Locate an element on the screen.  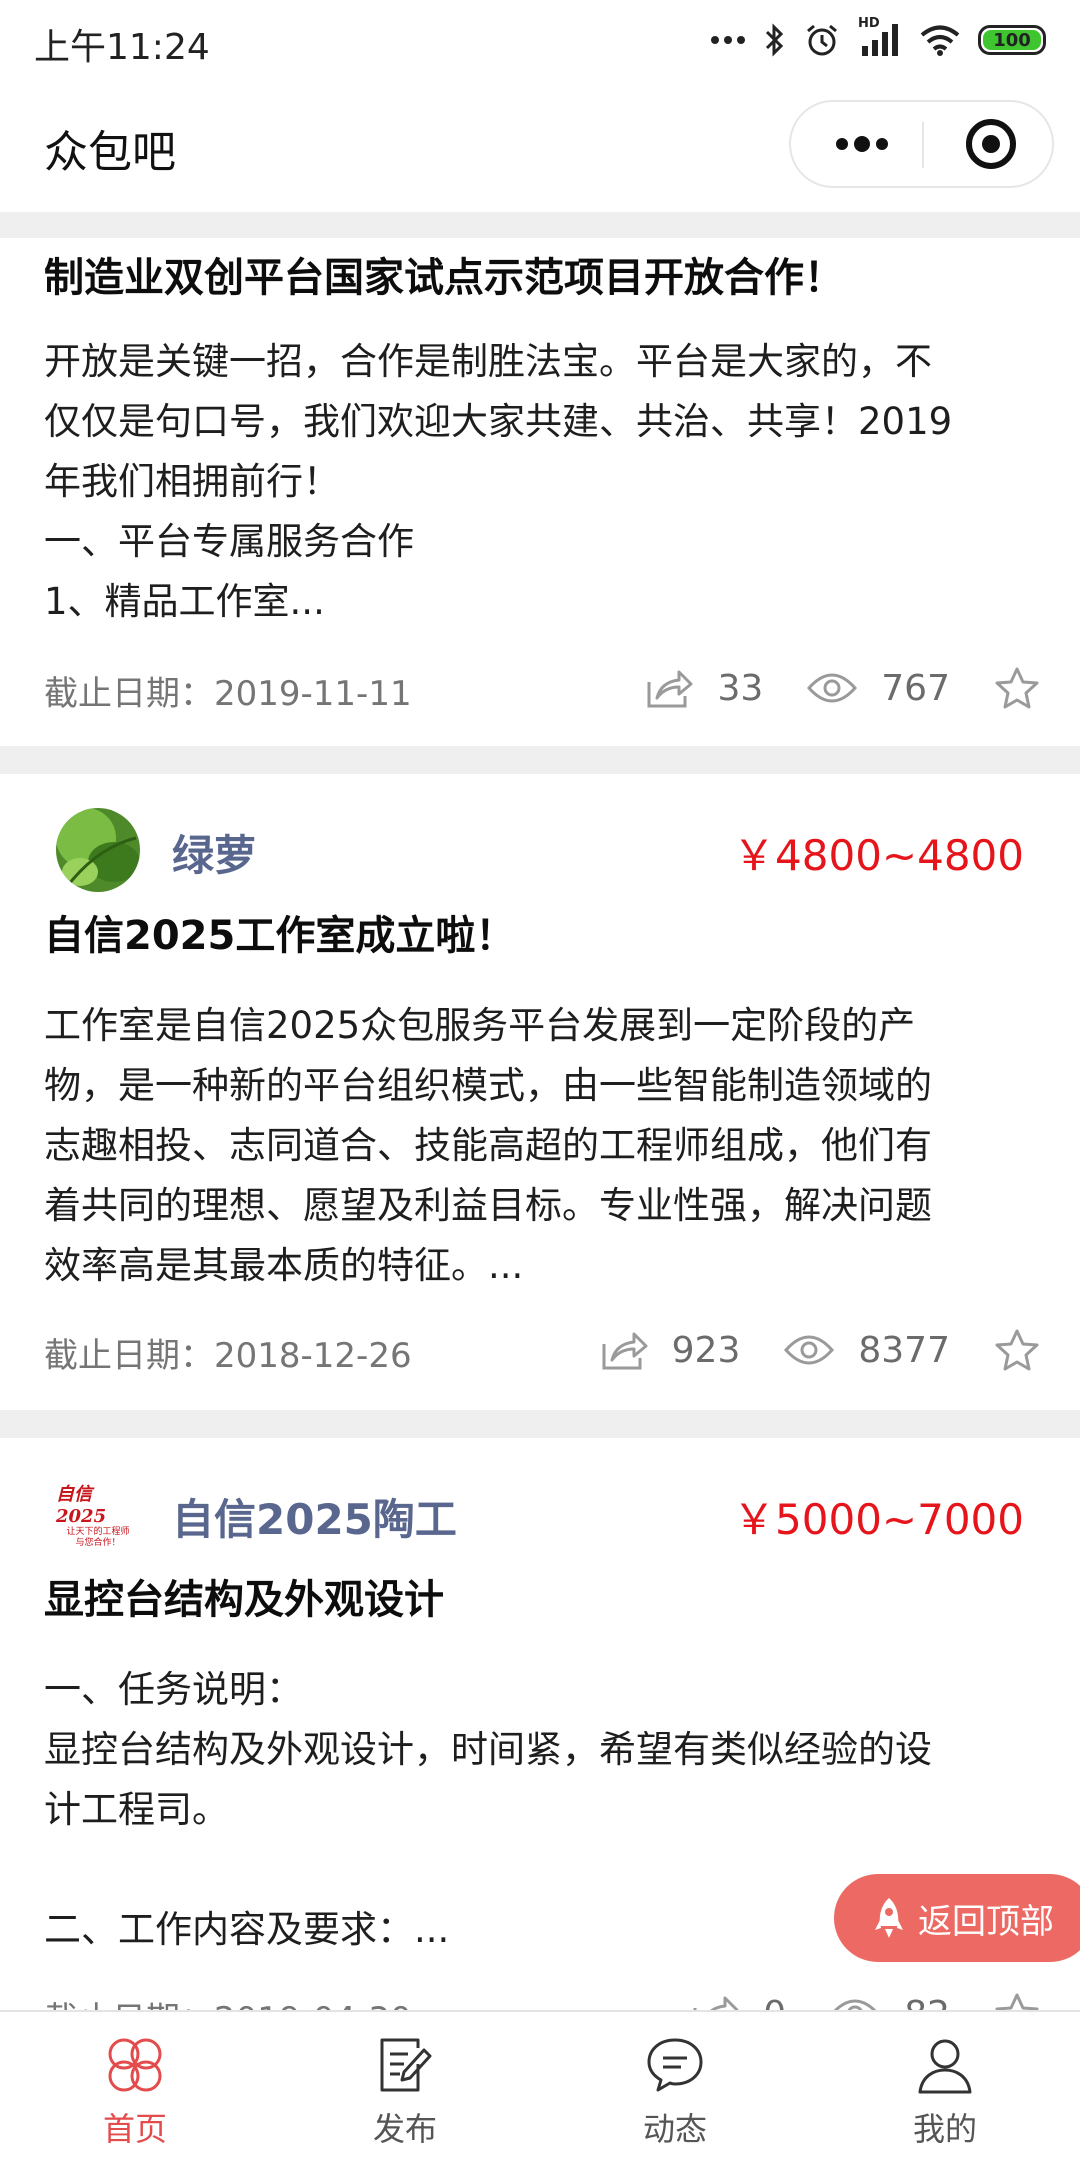
post-title: 自信2025工作室成立啦！ is located at coordinates (280, 936).